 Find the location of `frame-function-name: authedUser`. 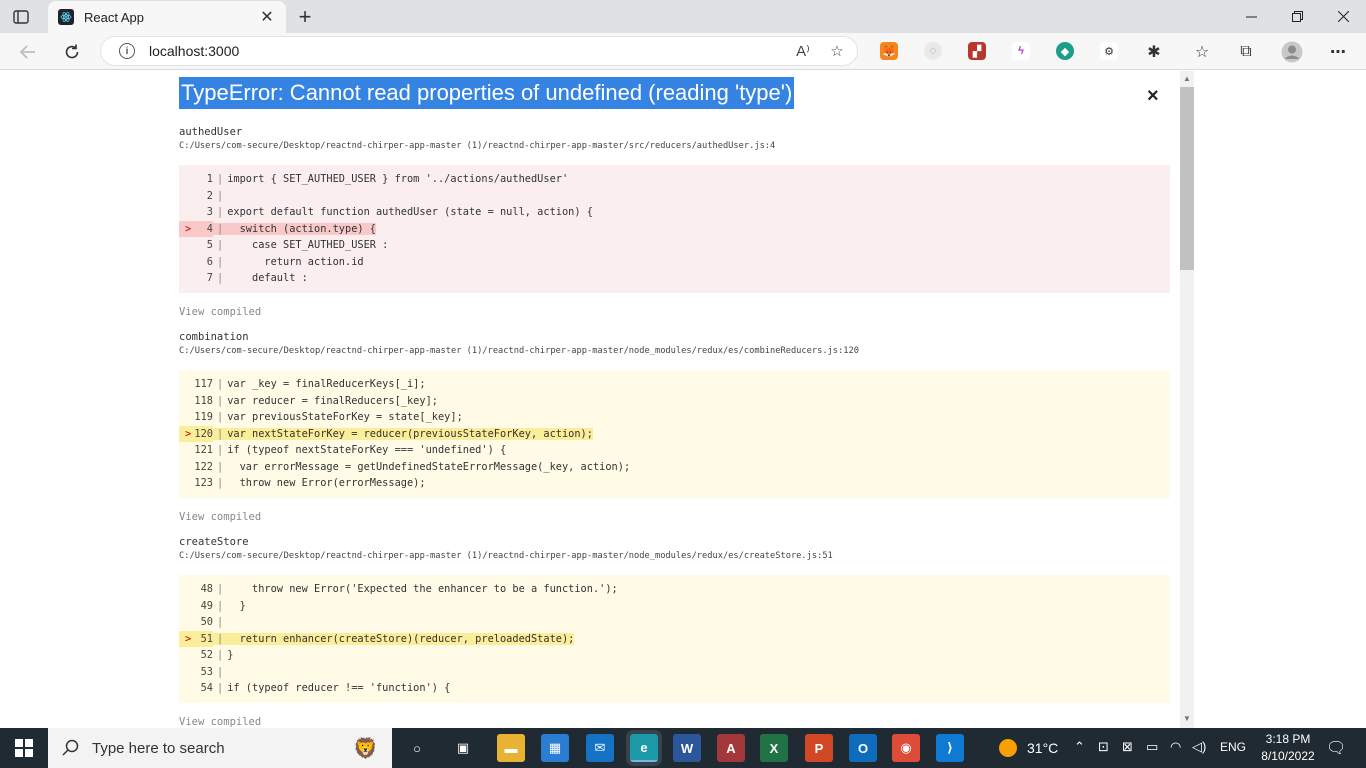

frame-function-name: authedUser is located at coordinates (211, 132).